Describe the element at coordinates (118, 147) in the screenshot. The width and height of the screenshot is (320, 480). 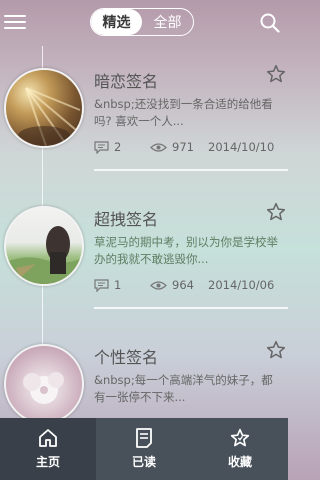
I see `comment-count-value: 2` at that location.